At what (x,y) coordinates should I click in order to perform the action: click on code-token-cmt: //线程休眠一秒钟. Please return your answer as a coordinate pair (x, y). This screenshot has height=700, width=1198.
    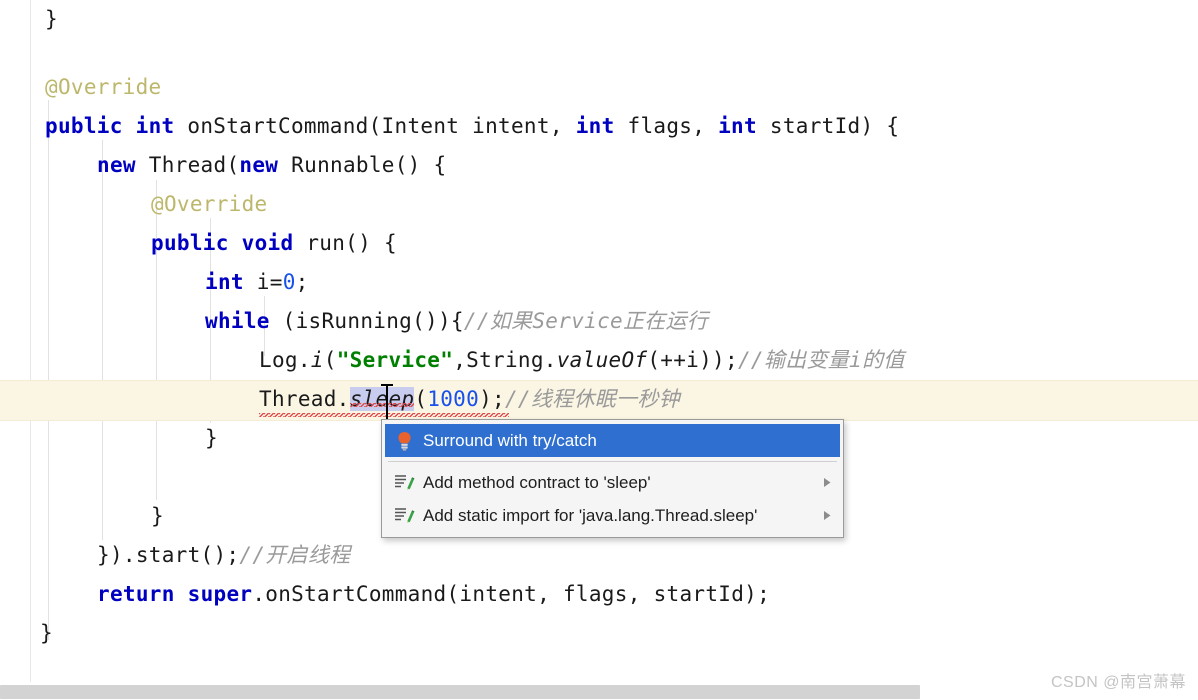
    Looking at the image, I should click on (592, 399).